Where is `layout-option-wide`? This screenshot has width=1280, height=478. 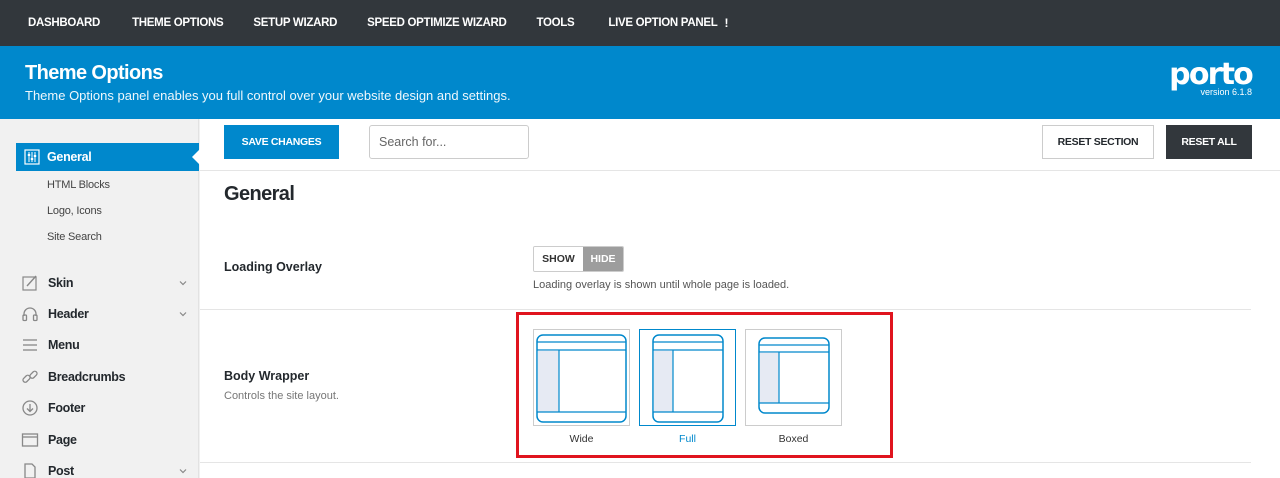
layout-option-wide is located at coordinates (581, 377).